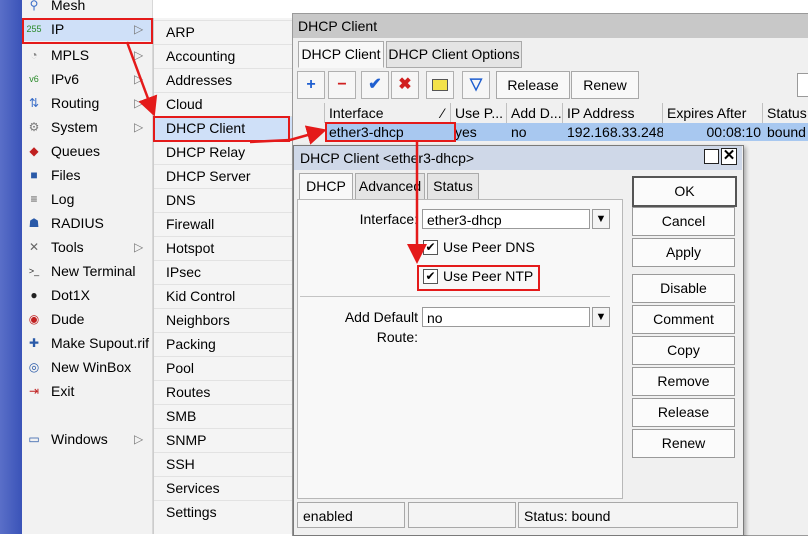  I want to click on submenu-item-pool: Pool, so click(223, 368).